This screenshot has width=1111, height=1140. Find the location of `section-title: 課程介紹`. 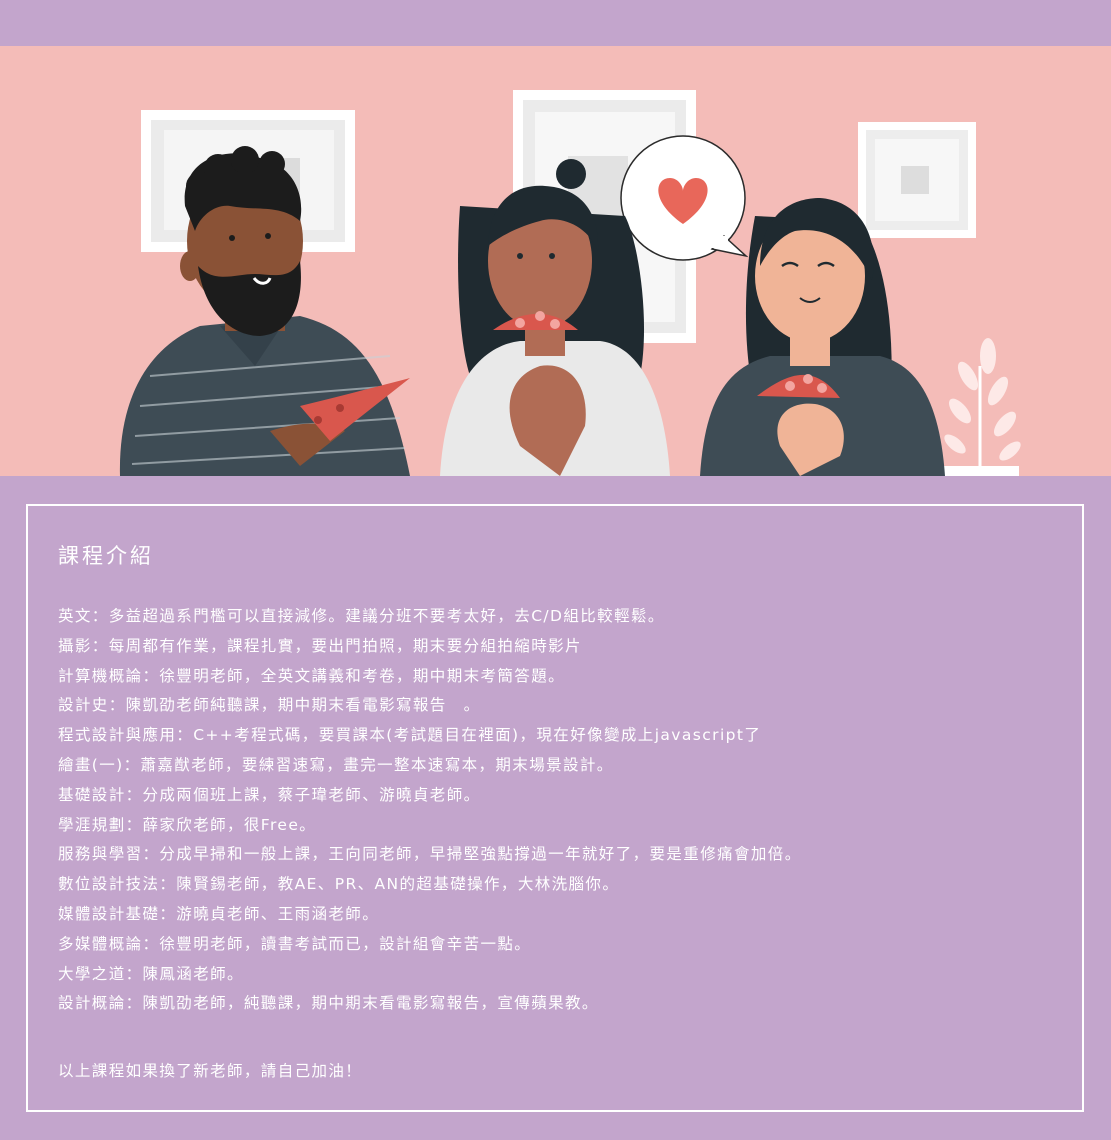

section-title: 課程介紹 is located at coordinates (106, 556).